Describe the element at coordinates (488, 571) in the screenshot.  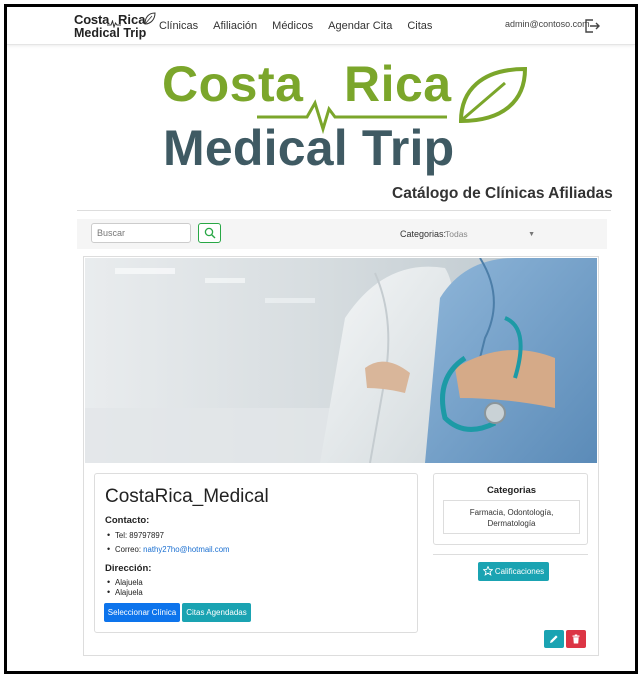
I see `star-icon` at that location.